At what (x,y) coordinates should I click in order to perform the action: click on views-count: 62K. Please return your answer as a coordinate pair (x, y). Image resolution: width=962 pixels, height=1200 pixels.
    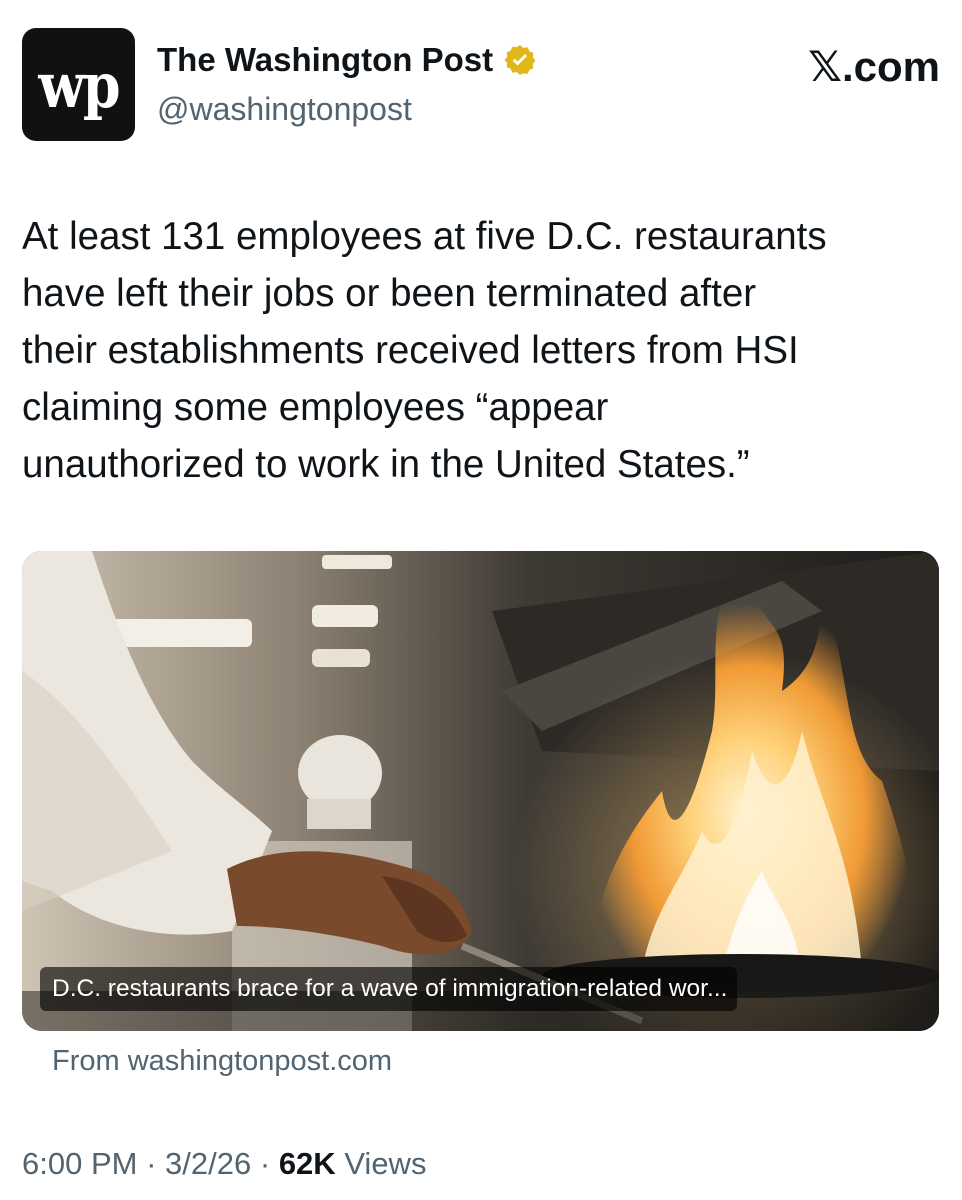
    Looking at the image, I should click on (307, 1163).